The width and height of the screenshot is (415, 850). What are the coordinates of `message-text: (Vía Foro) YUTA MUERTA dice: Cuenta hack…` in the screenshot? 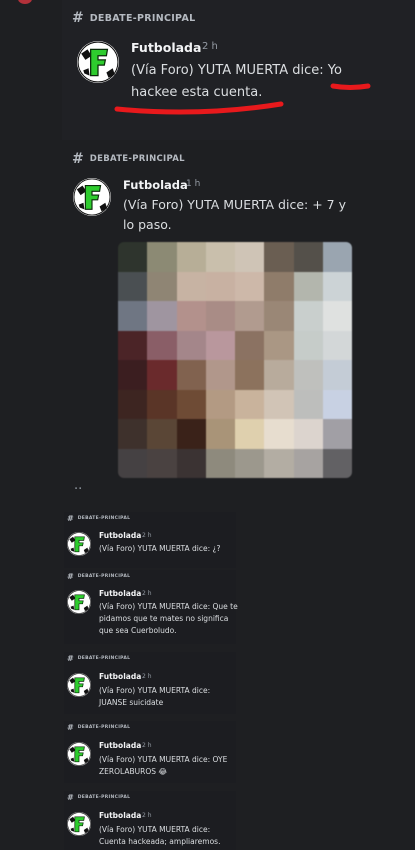 It's located at (160, 835).